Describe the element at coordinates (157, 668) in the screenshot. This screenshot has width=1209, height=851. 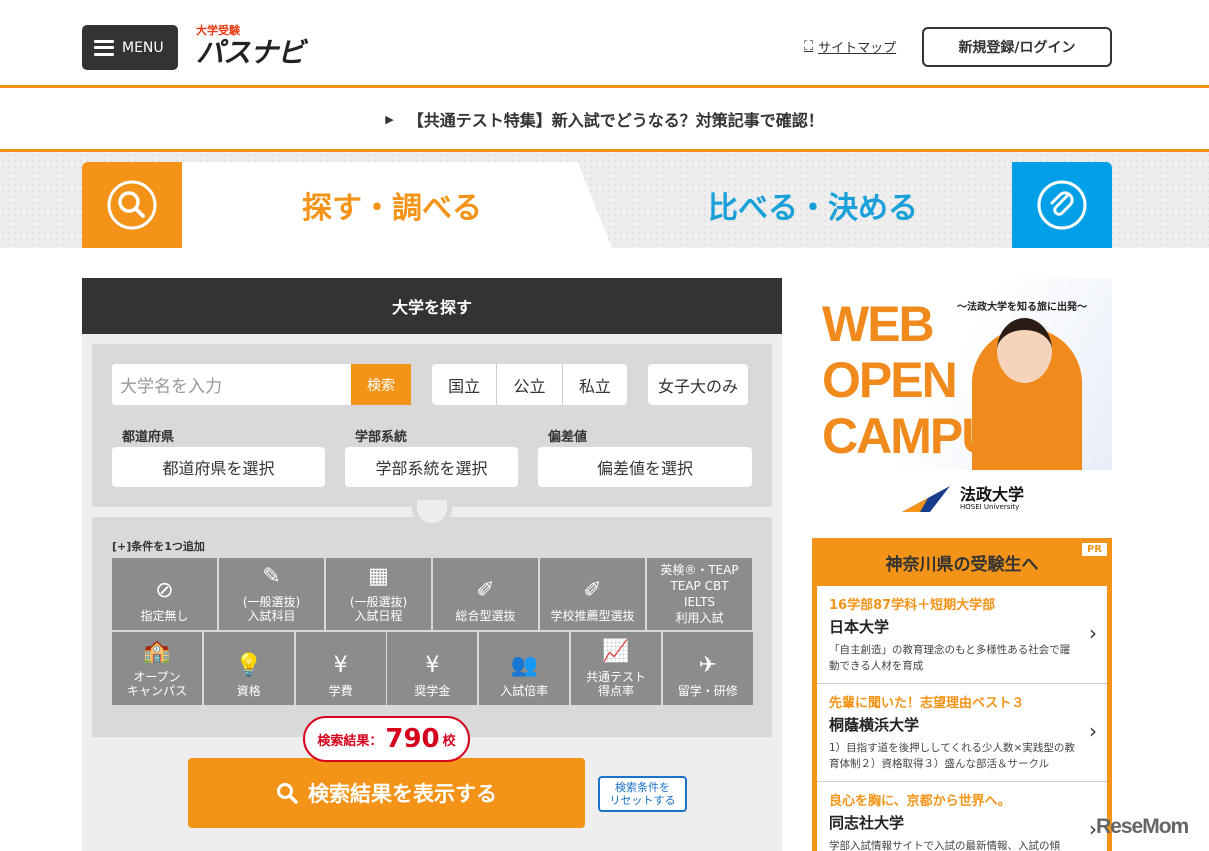
I see `tile-open-campus: 🏫 オープン キャンパス` at that location.